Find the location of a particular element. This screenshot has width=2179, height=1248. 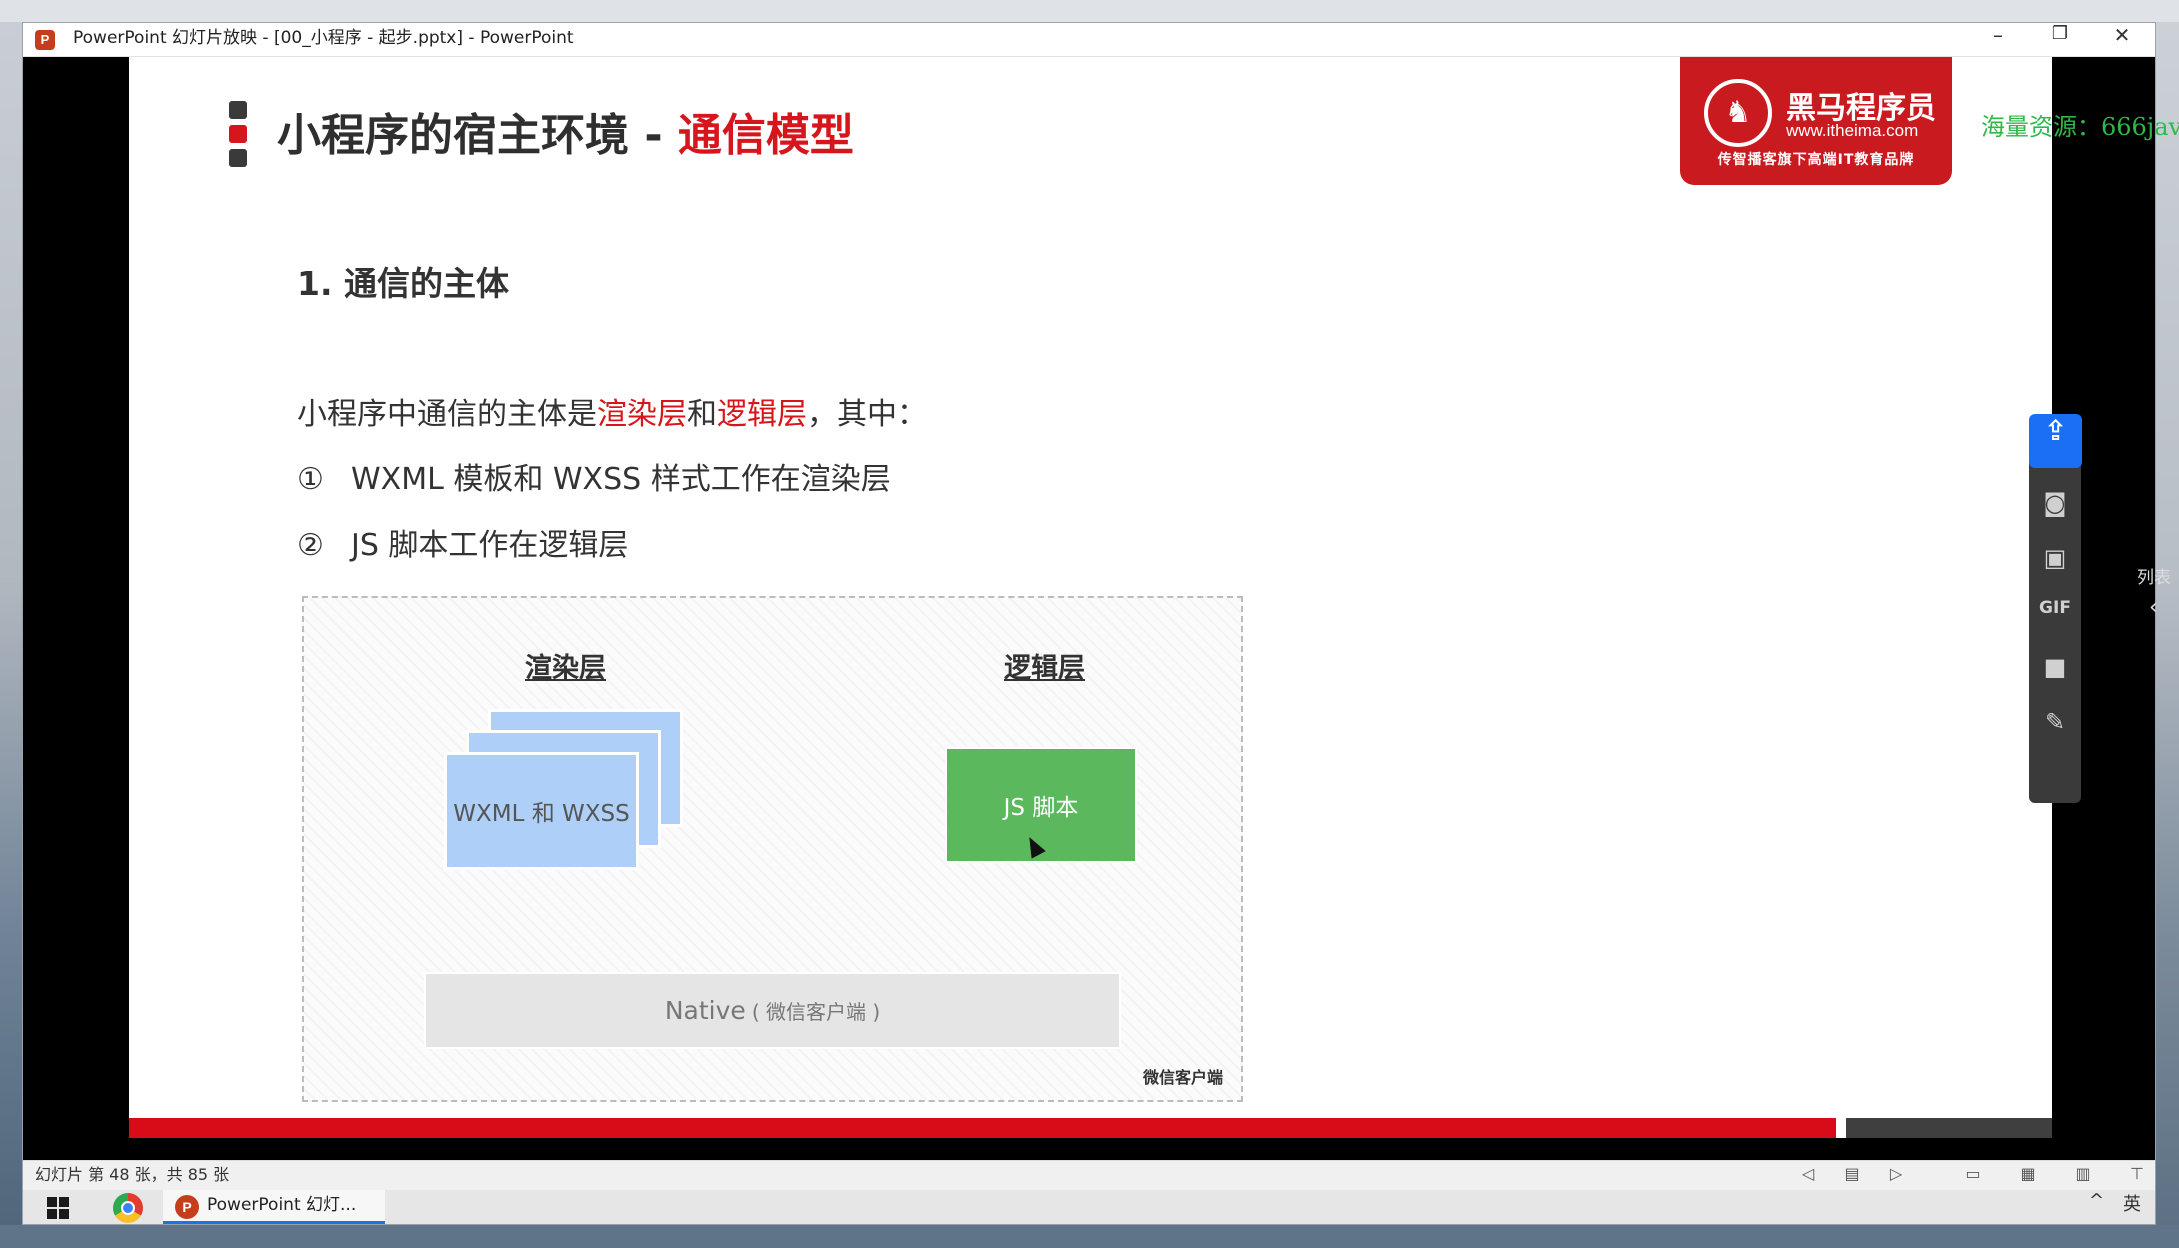

desktop-left-edge is located at coordinates (11, 635).